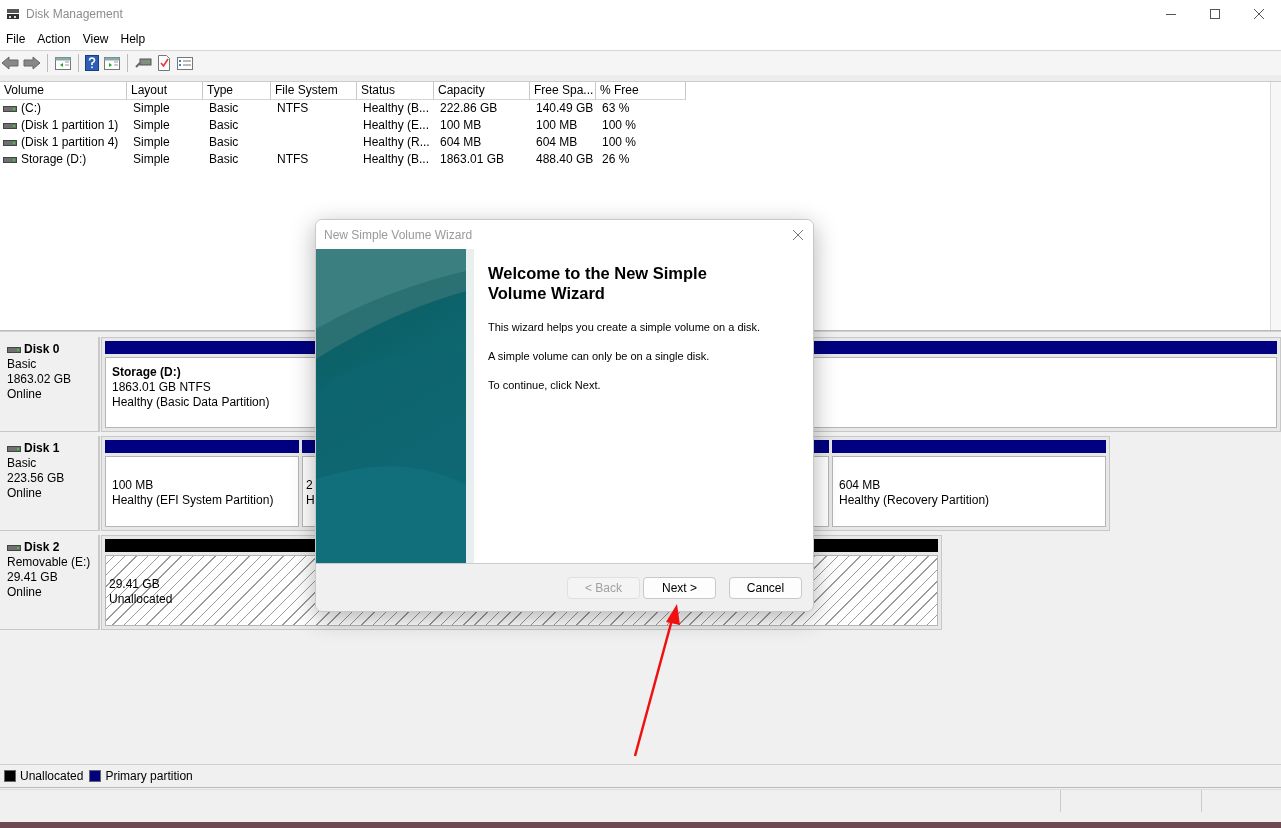 This screenshot has width=1281, height=828. What do you see at coordinates (70, 142) in the screenshot?
I see `table-cell: (Disk 1 partition 4)` at bounding box center [70, 142].